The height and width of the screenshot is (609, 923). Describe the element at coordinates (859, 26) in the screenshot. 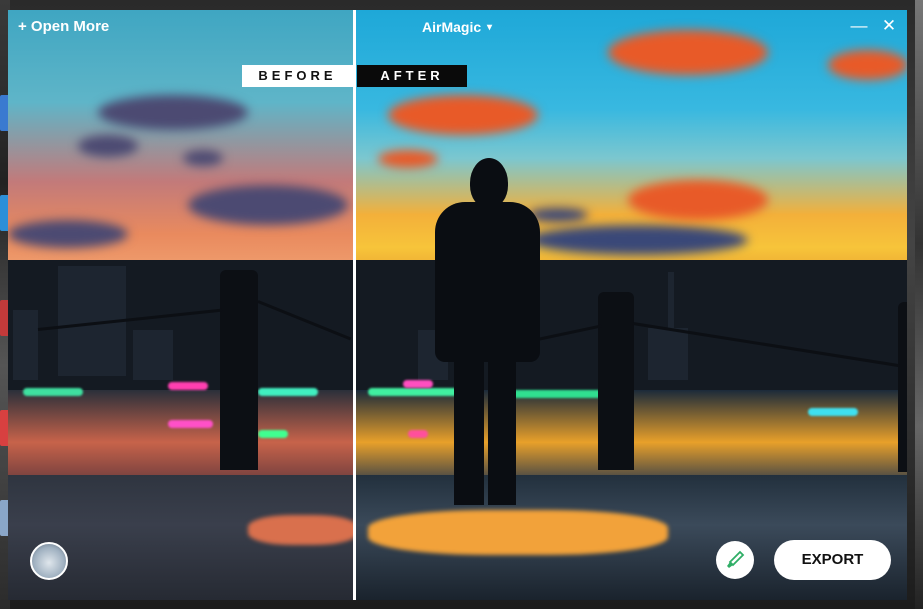

I see `minimize-button: —` at that location.